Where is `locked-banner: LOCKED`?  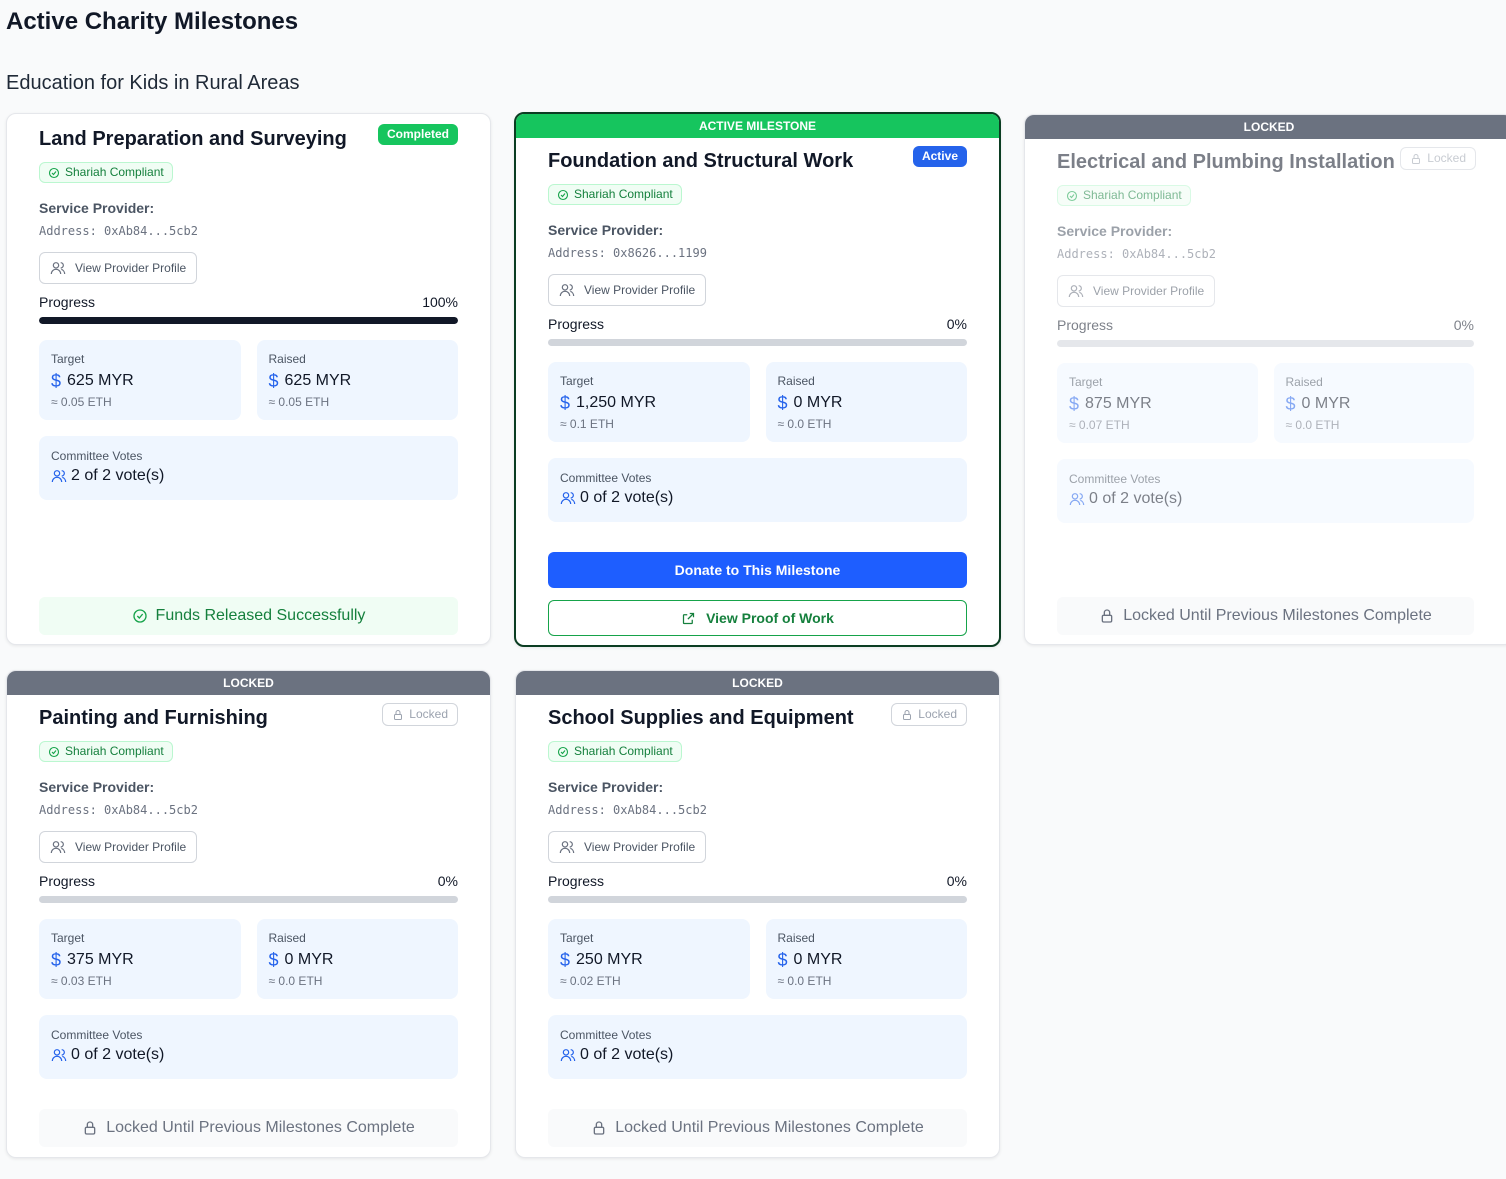
locked-banner: LOCKED is located at coordinates (757, 683).